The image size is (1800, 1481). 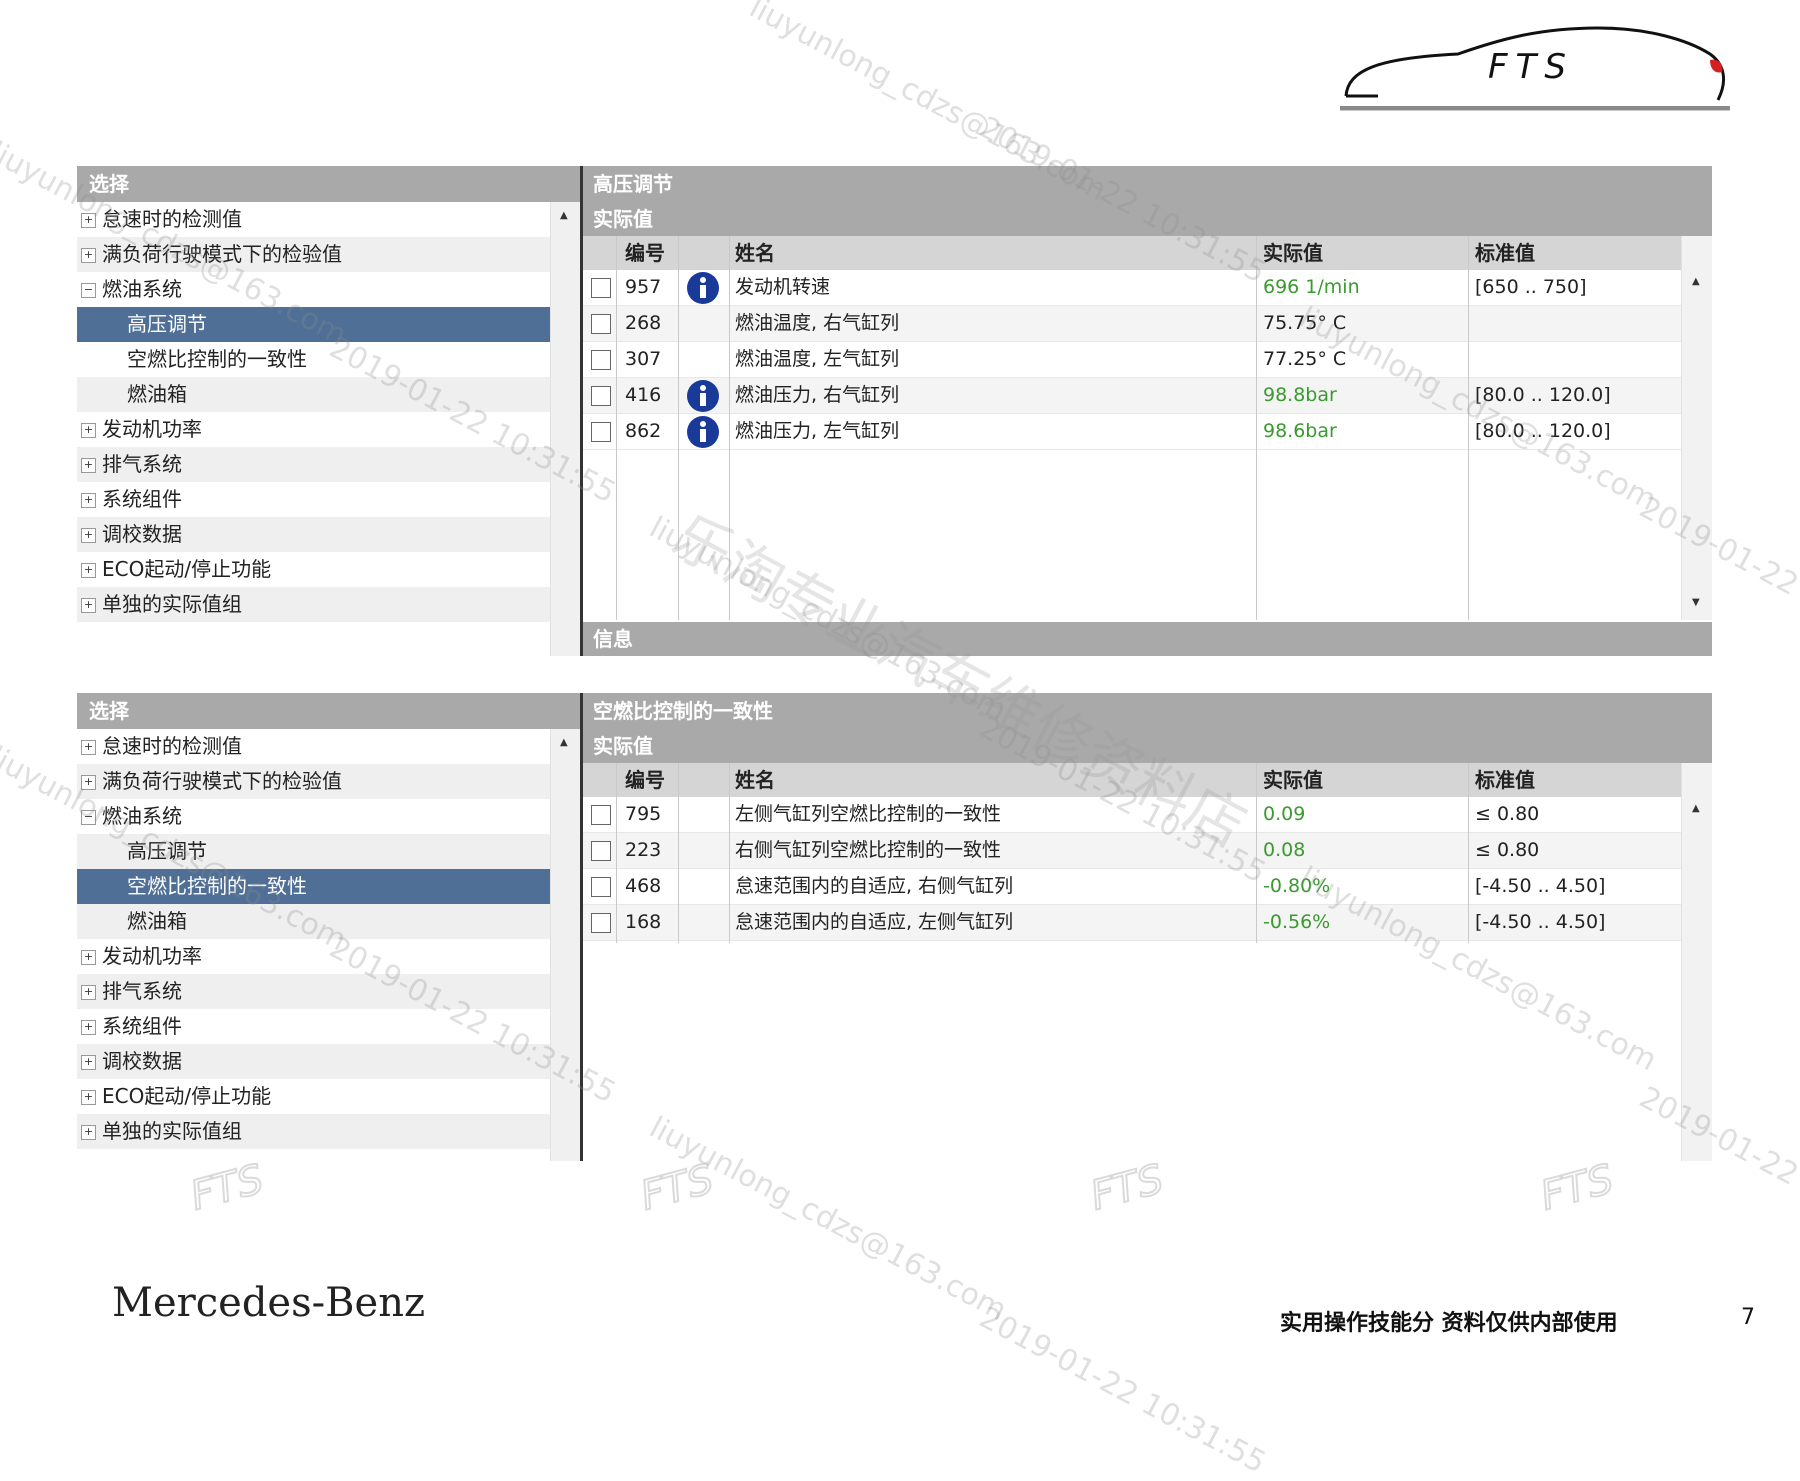 What do you see at coordinates (1132, 923) in the screenshot?
I see `table-row: 168 怠速范围内的自适应, 左侧气缸列 -0.56% [-4.50 .. 4.50]` at bounding box center [1132, 923].